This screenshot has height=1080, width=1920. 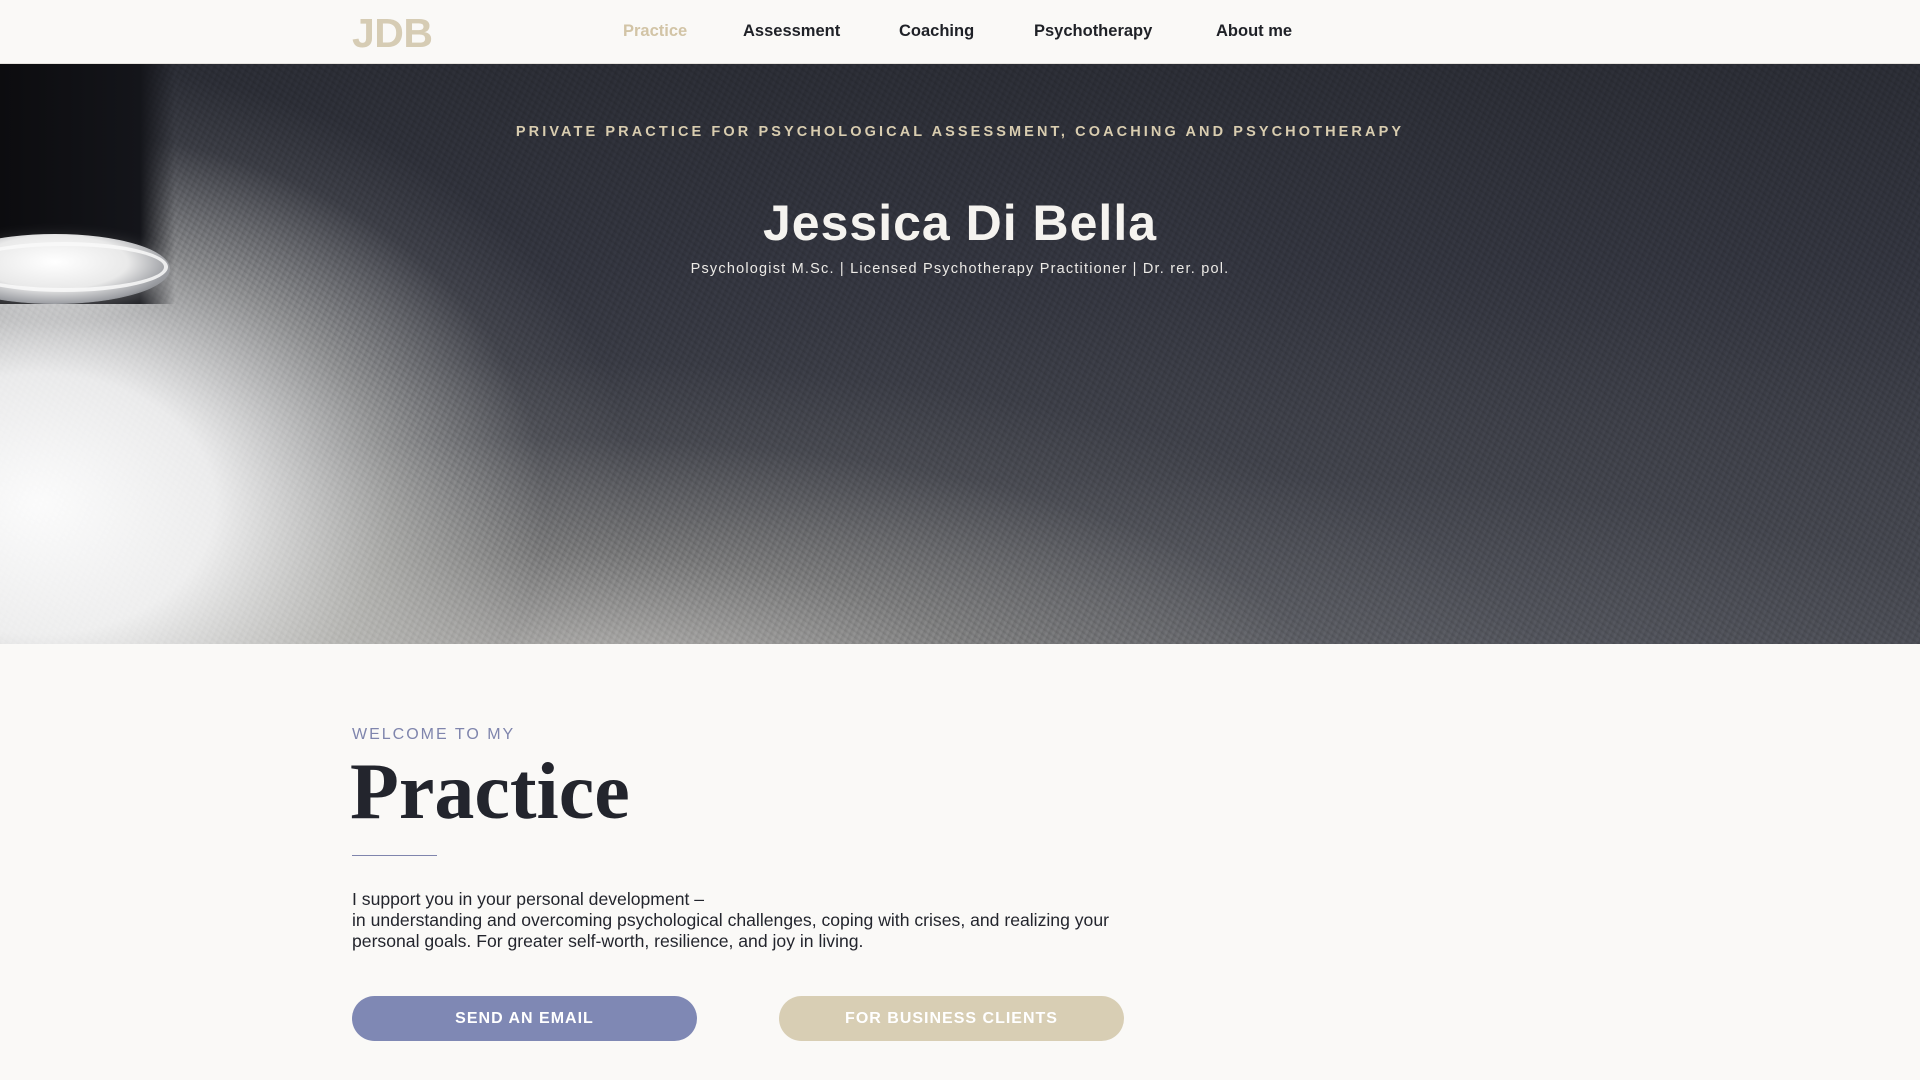 I want to click on logo-home-link: JDB, so click(x=392, y=33).